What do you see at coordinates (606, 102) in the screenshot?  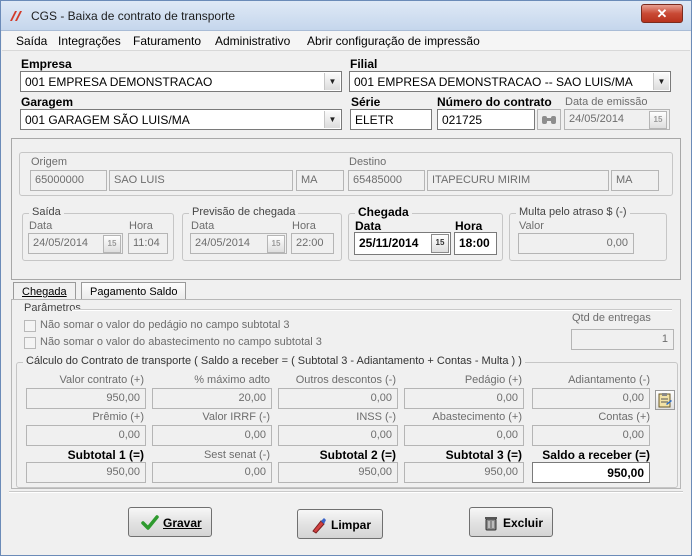 I see `data-emissao-label: Data de emissão` at bounding box center [606, 102].